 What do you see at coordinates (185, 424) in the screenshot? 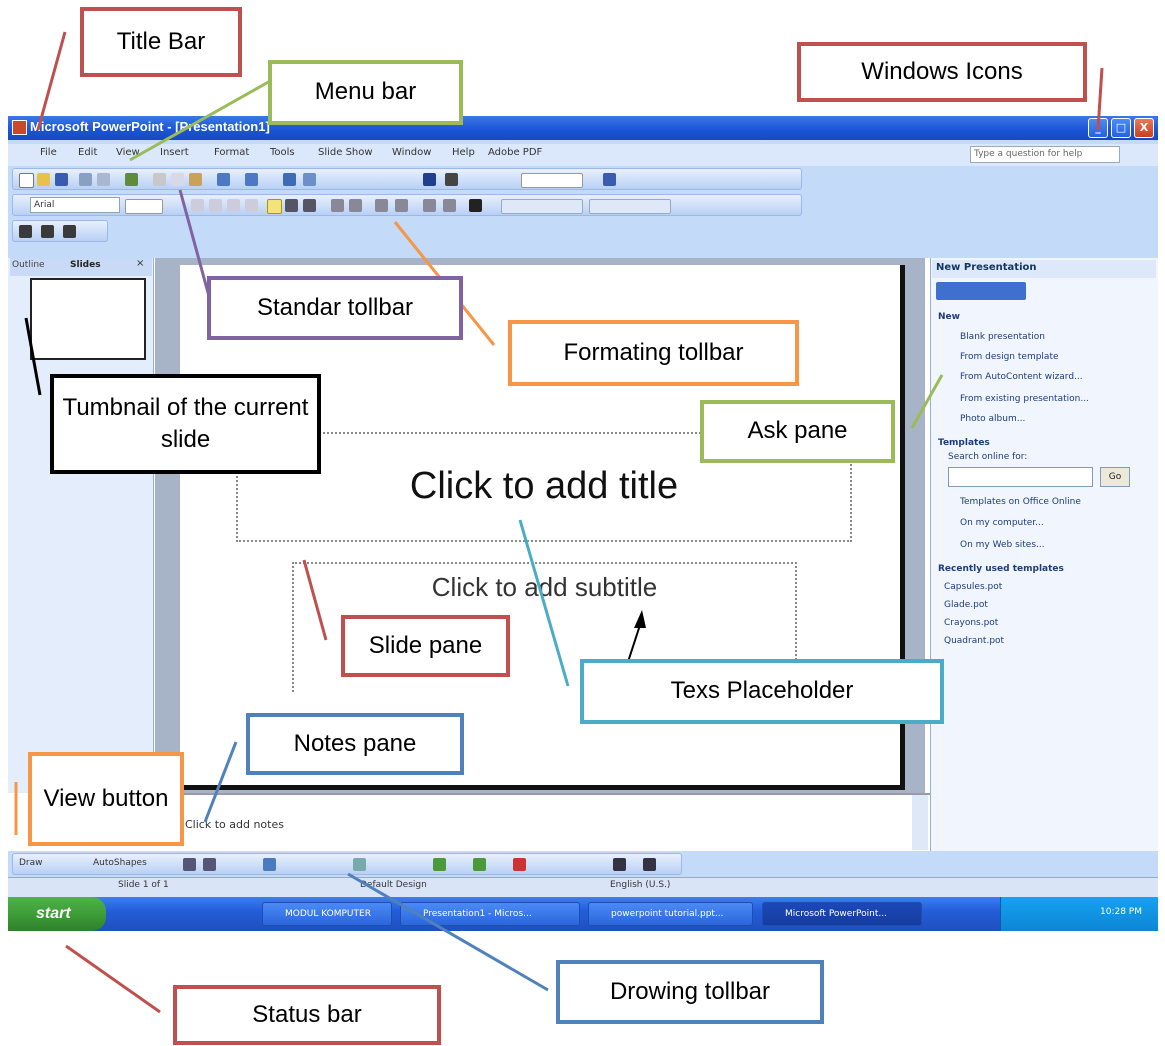
I see `callout-thumbnail: Tumbnail of the current slide` at bounding box center [185, 424].